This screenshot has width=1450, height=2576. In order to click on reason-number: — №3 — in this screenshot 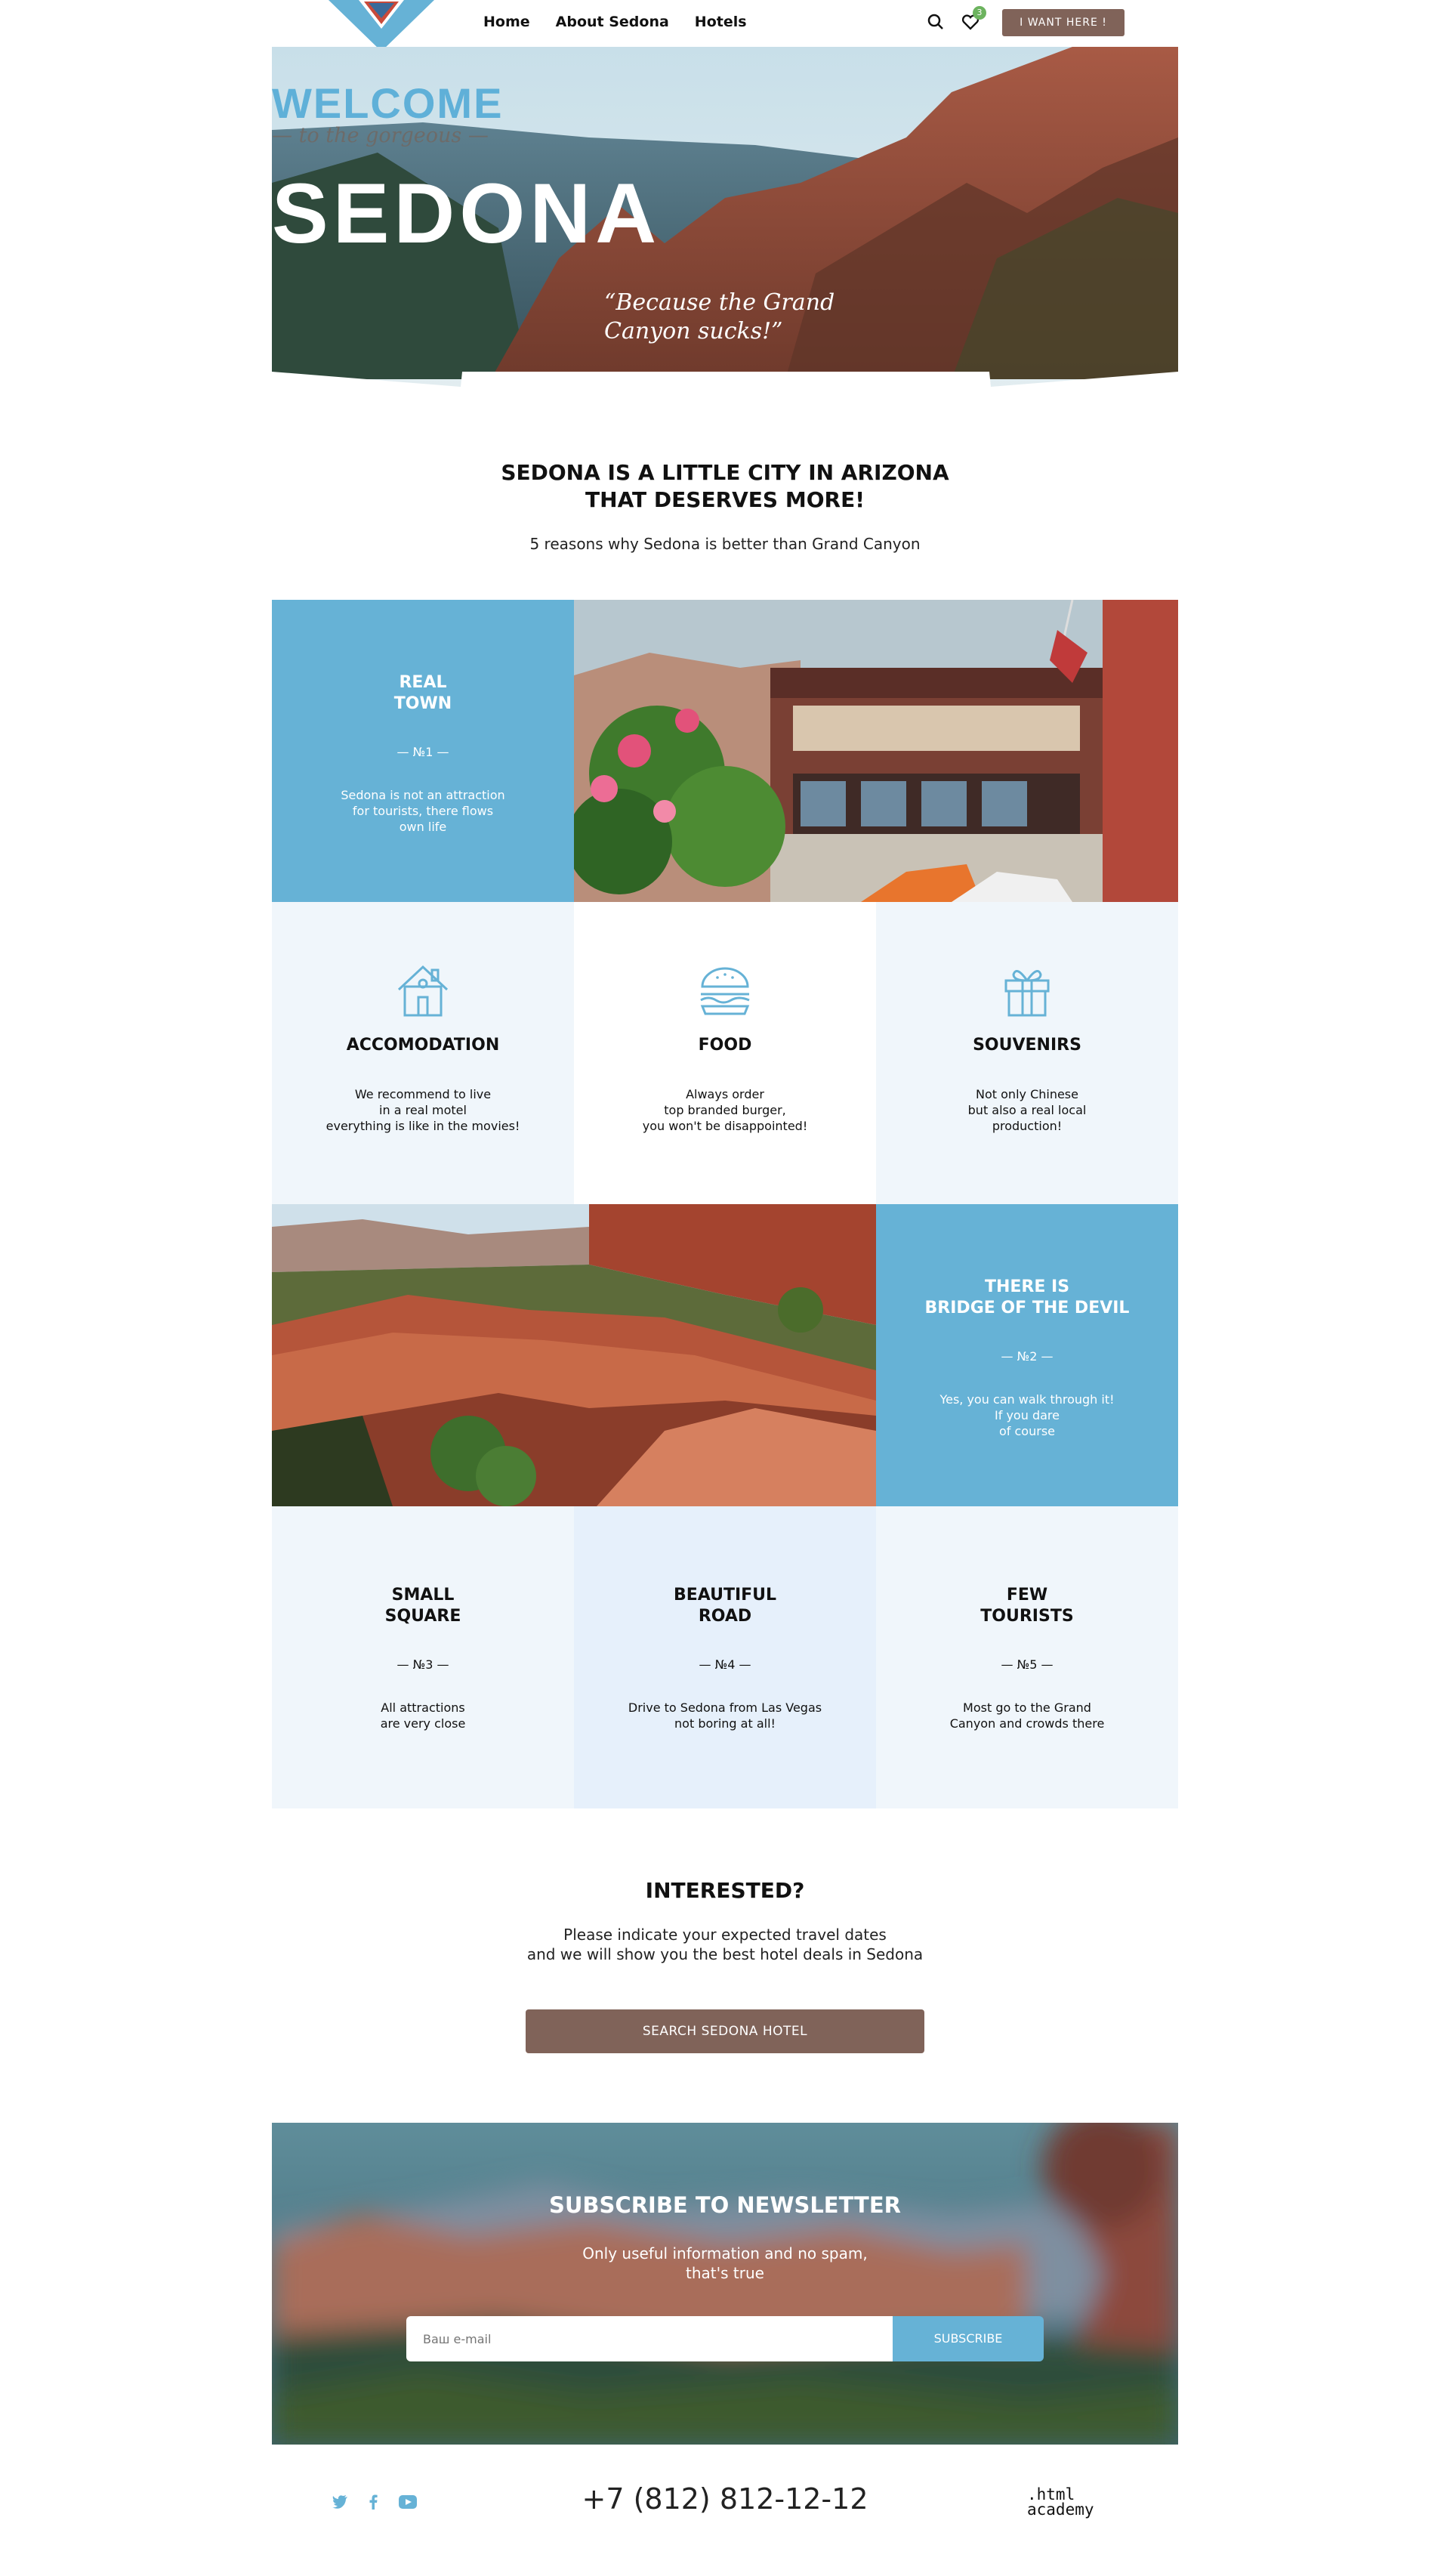, I will do `click(422, 1664)`.